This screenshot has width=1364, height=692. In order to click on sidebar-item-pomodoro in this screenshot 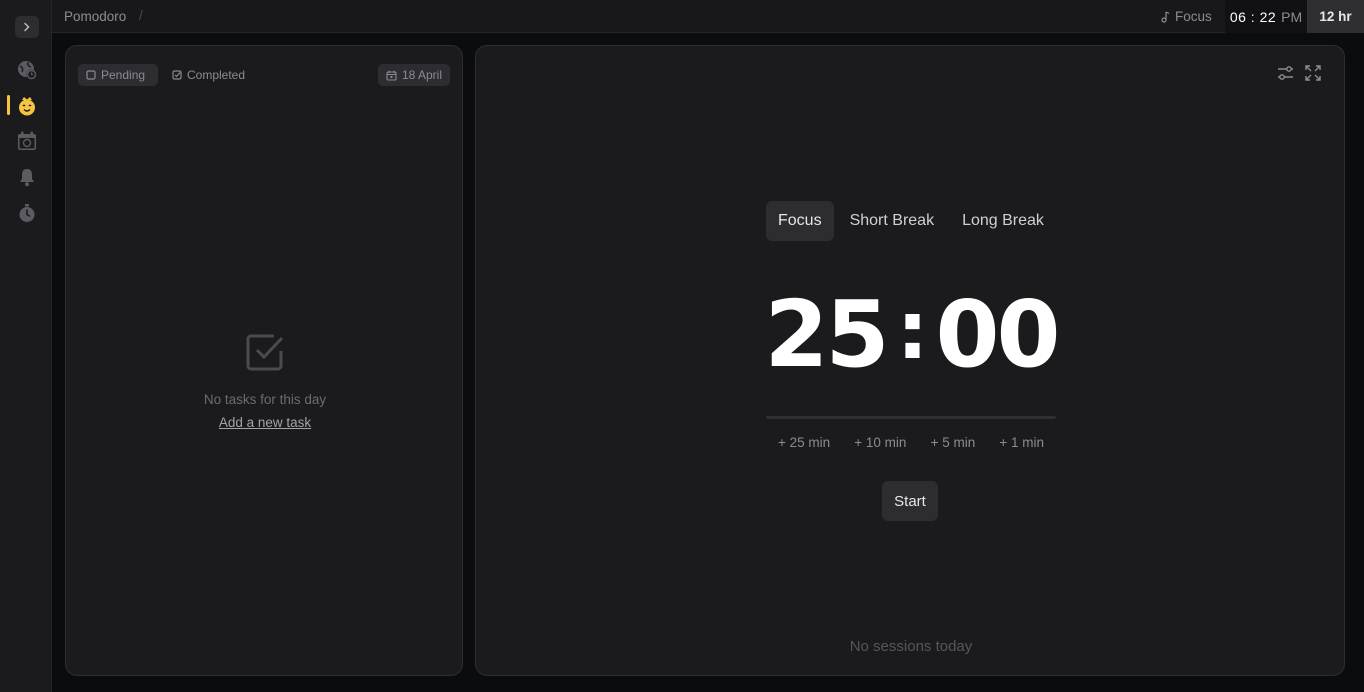, I will do `click(27, 106)`.